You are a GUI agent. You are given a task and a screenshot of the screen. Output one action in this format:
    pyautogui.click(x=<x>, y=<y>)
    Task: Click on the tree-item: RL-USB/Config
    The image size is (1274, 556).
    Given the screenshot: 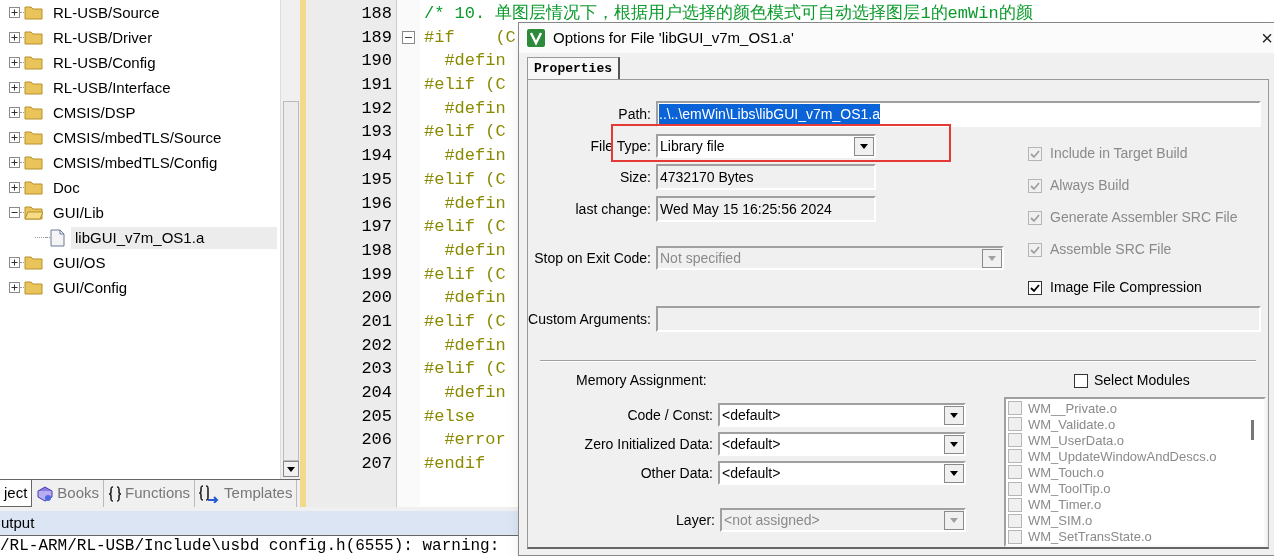 What is the action you would take?
    pyautogui.click(x=104, y=62)
    